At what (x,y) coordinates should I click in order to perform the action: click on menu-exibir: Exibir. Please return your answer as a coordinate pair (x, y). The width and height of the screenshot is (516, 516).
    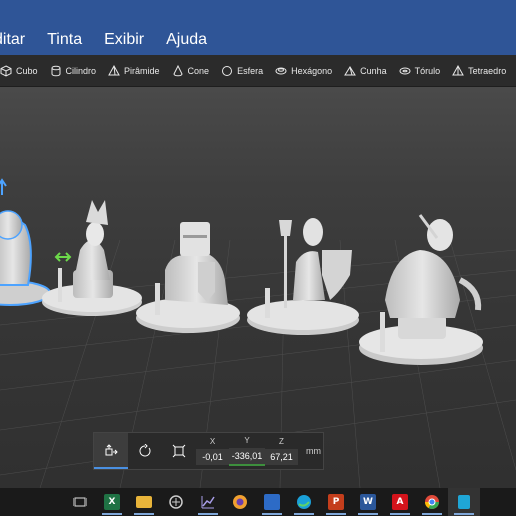
    Looking at the image, I should click on (124, 40).